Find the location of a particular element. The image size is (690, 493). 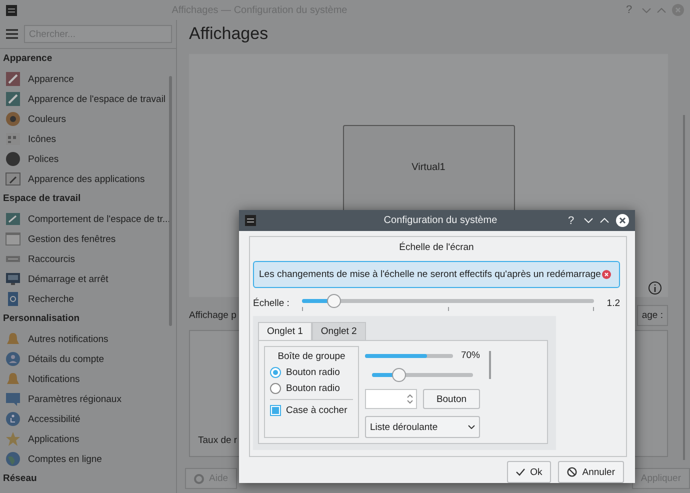

sidebar-item: Applications is located at coordinates (88, 439).